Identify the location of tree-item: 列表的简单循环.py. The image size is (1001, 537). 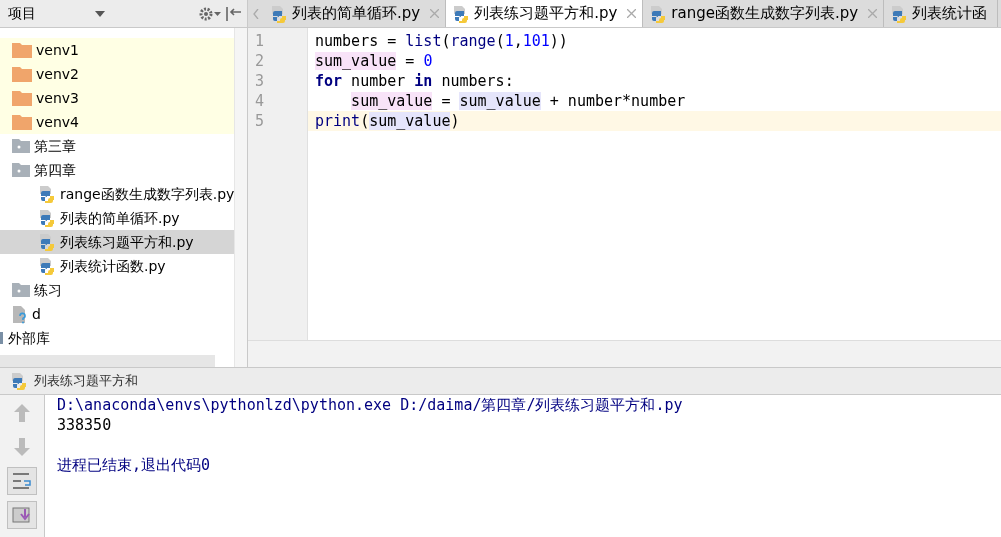
(120, 218).